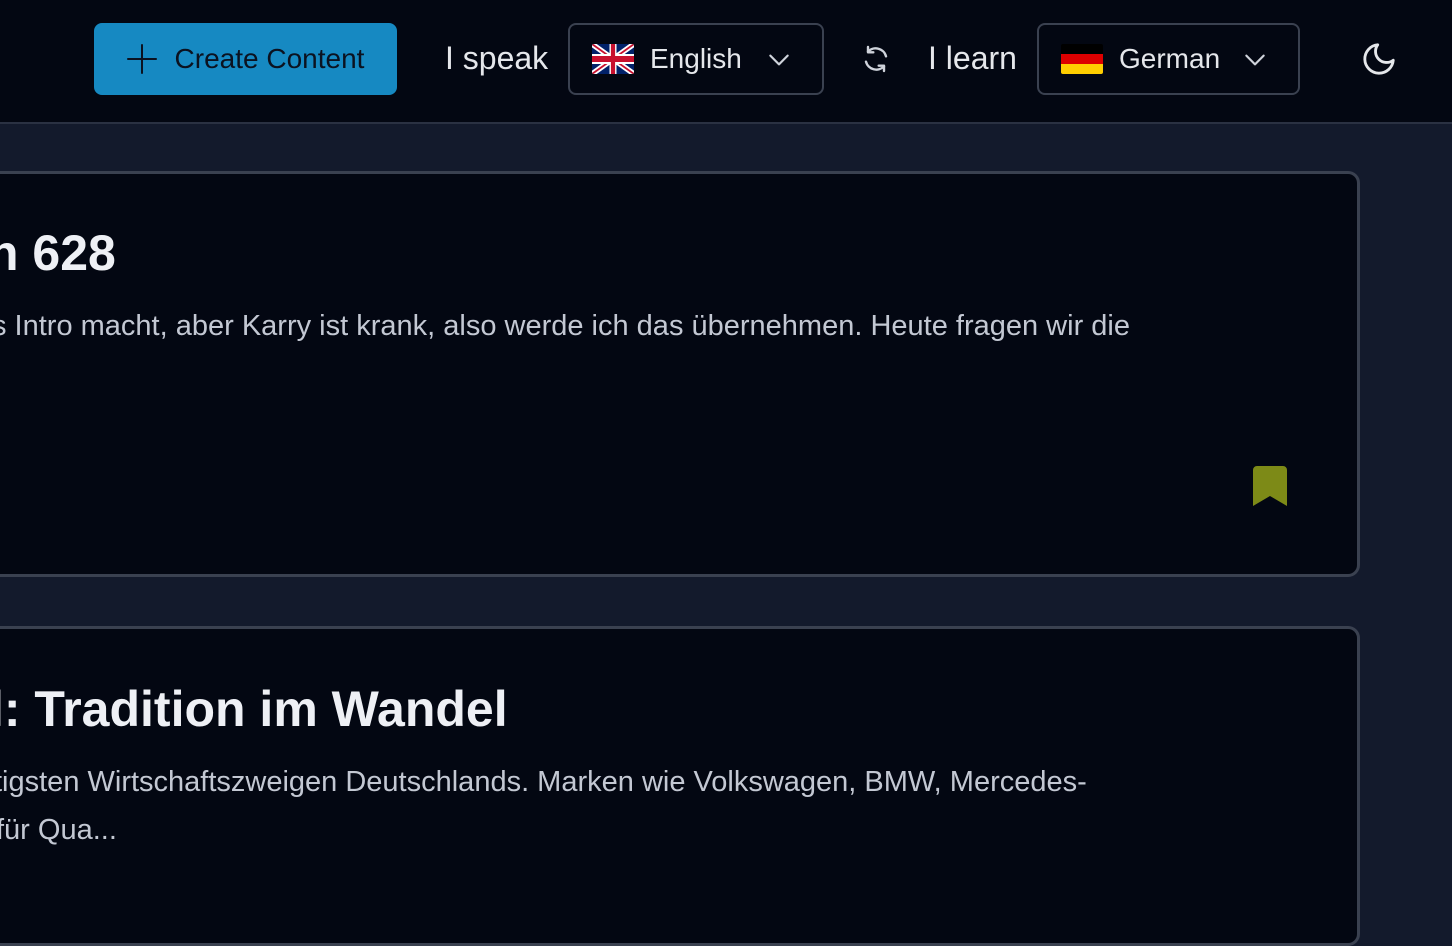 This screenshot has height=946, width=1452. What do you see at coordinates (1379, 59) in the screenshot?
I see `moon-icon` at bounding box center [1379, 59].